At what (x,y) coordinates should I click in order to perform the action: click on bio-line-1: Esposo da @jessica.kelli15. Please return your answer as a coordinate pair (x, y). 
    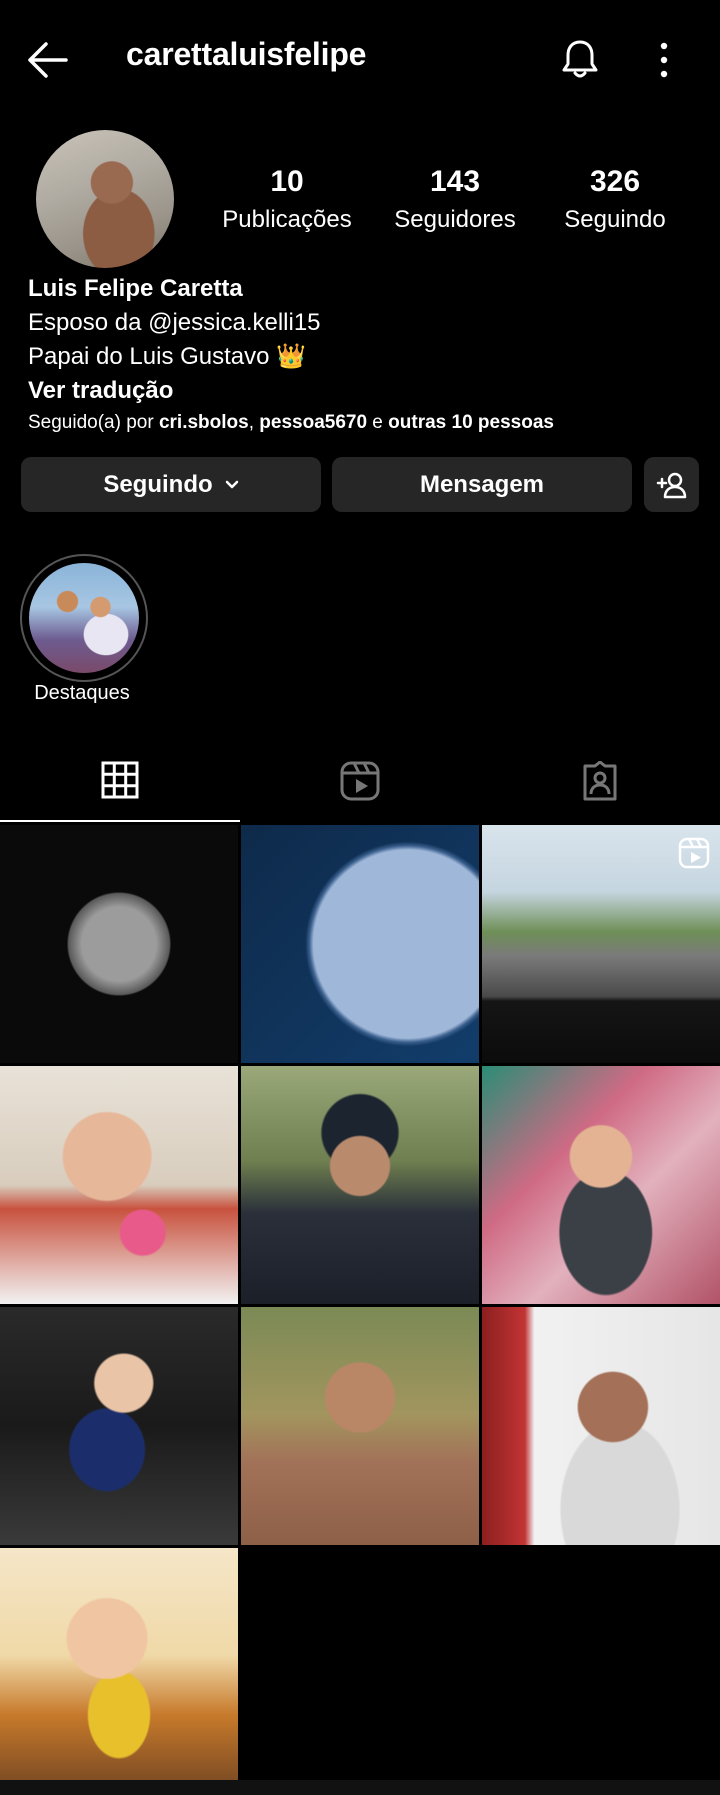
    Looking at the image, I should click on (174, 323).